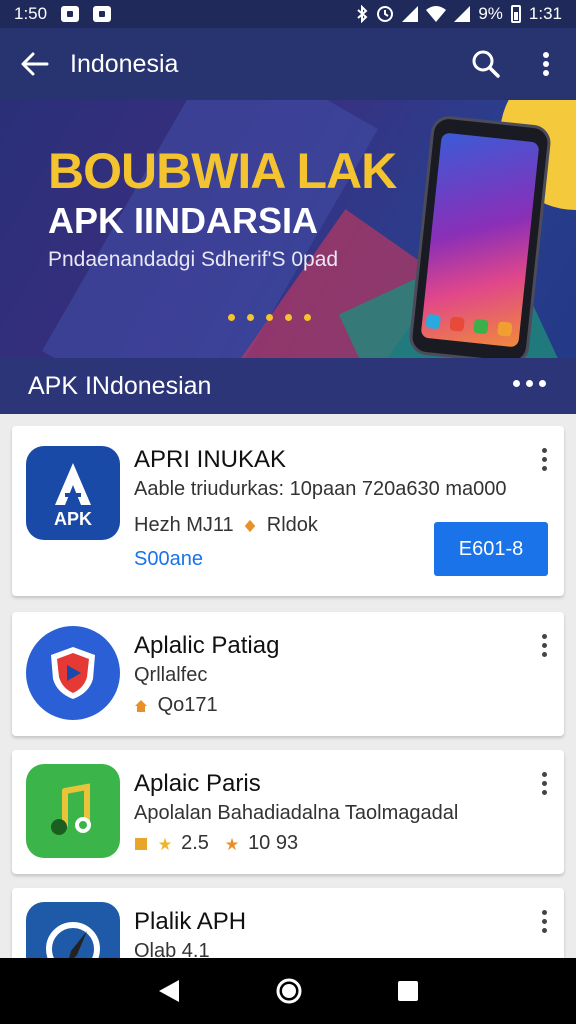 The image size is (576, 1024). I want to click on system-nav-bar, so click(288, 991).